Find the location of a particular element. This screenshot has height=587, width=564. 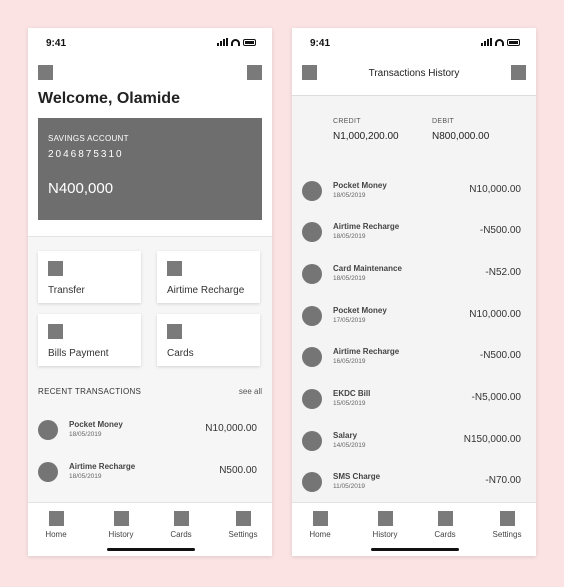

credit-label: CREDIT is located at coordinates (347, 121).